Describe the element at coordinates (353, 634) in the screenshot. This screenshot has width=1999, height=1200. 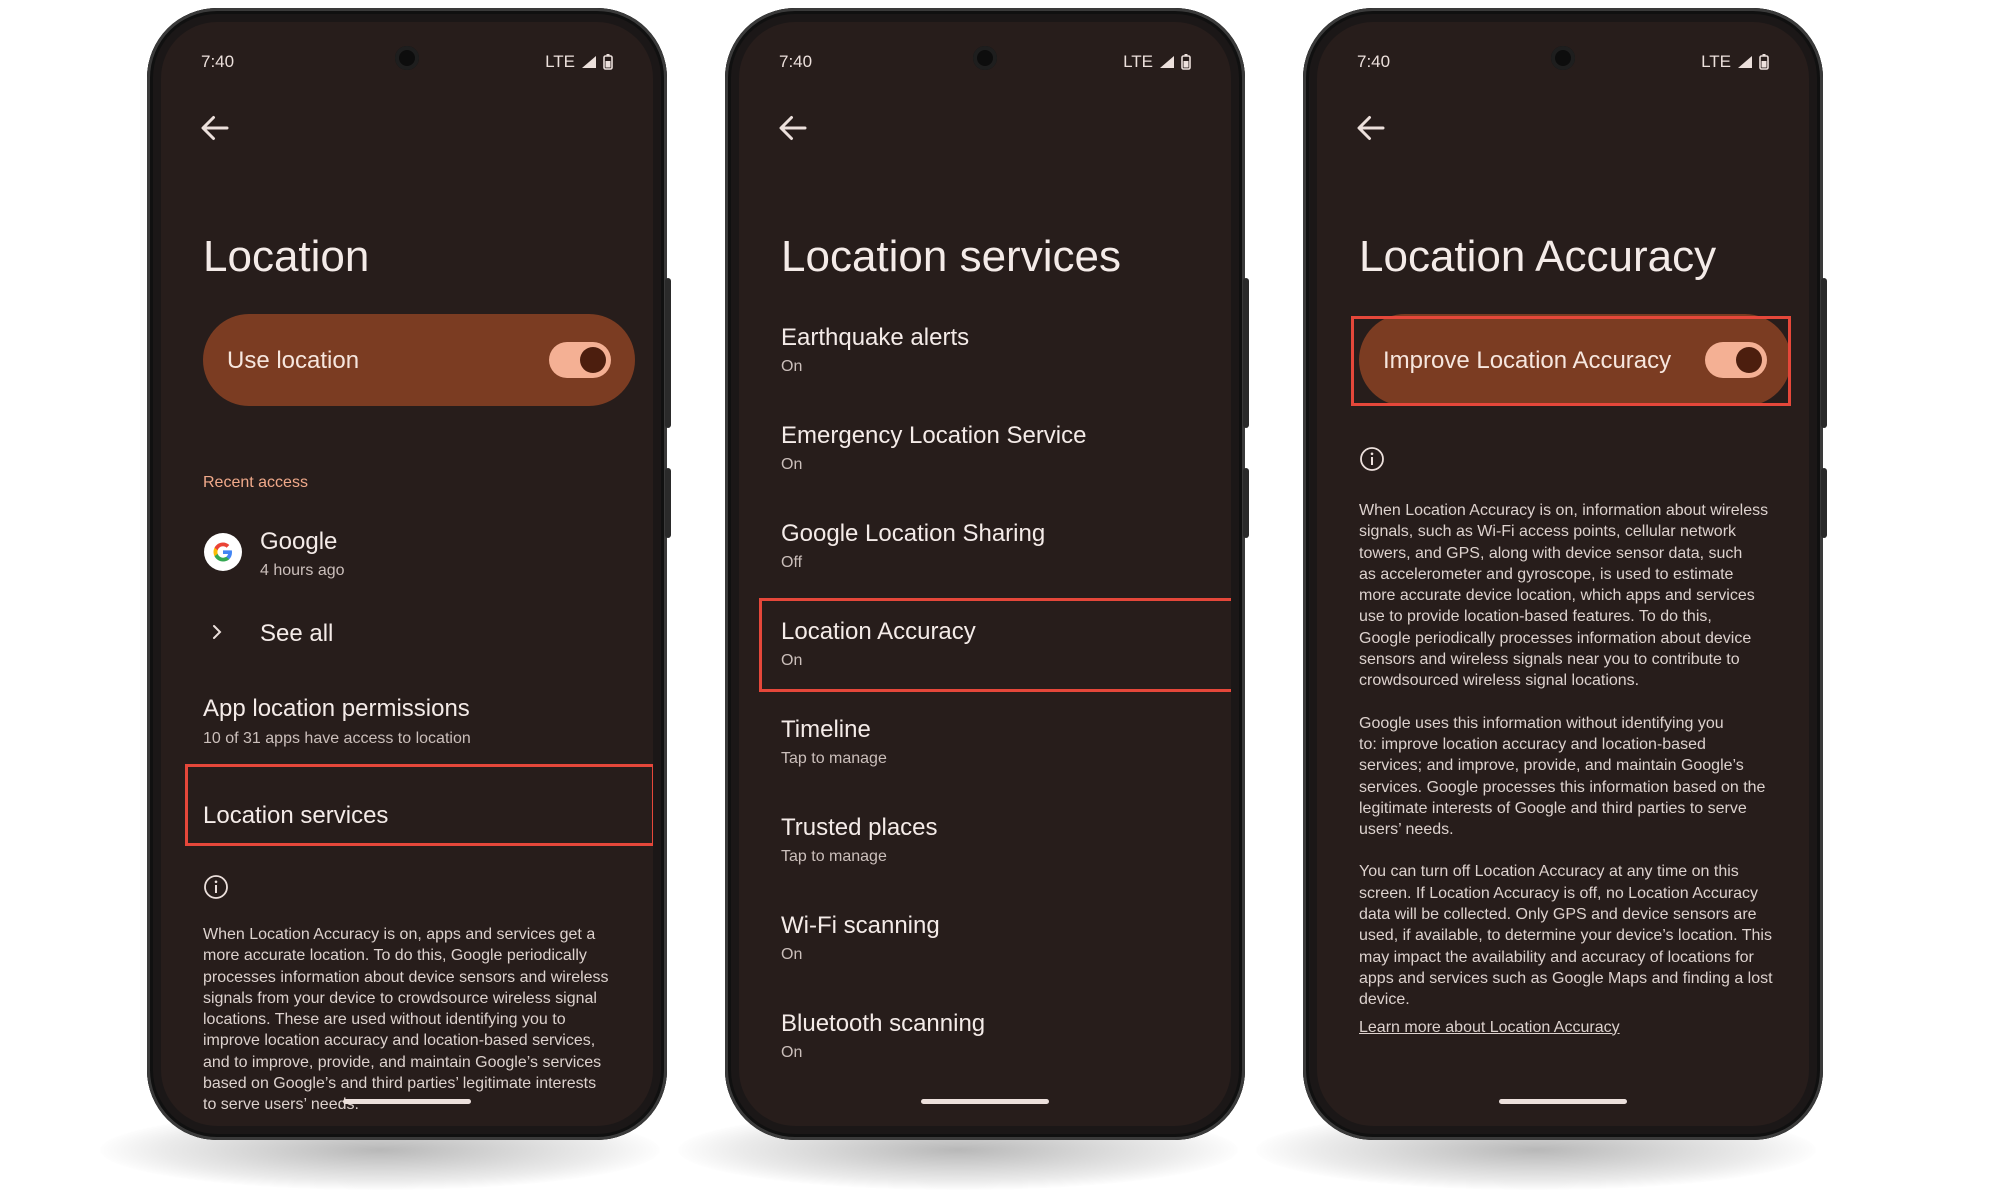
I see `see-all-row: See all` at that location.